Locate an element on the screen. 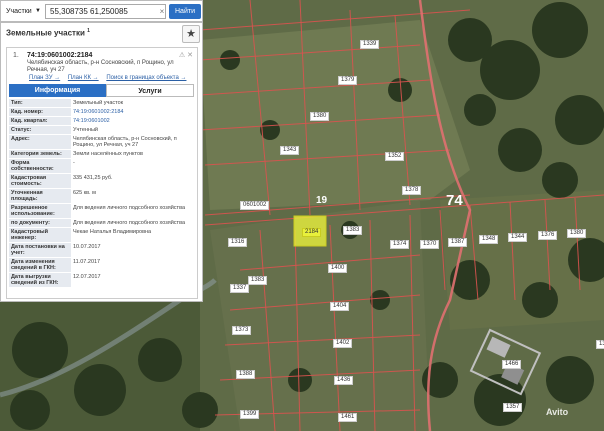  layer-select-label: Участки is located at coordinates (19, 11).